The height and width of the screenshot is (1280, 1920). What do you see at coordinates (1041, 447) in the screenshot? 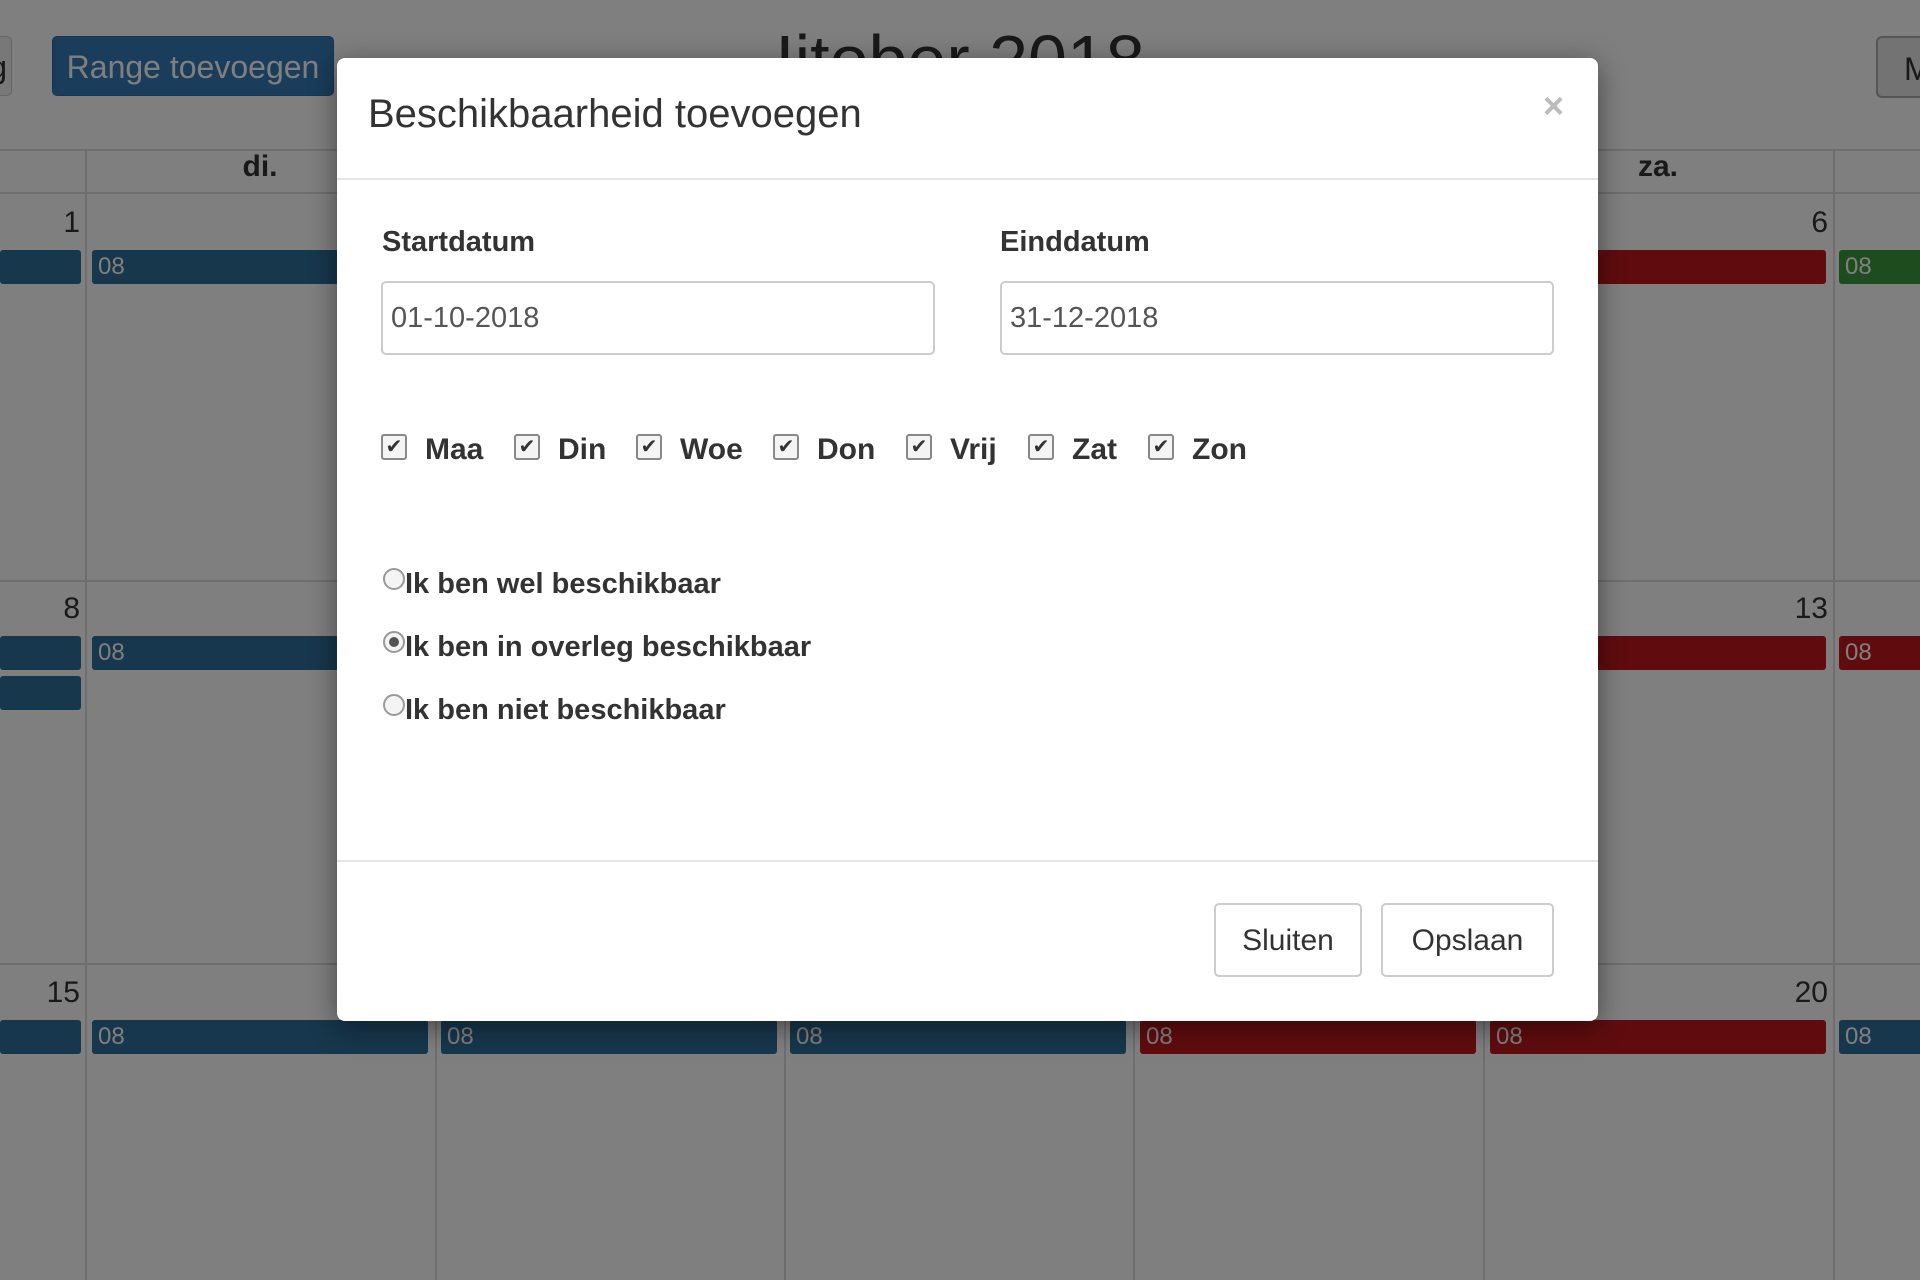
I see `checkbox-zat: ✔` at bounding box center [1041, 447].